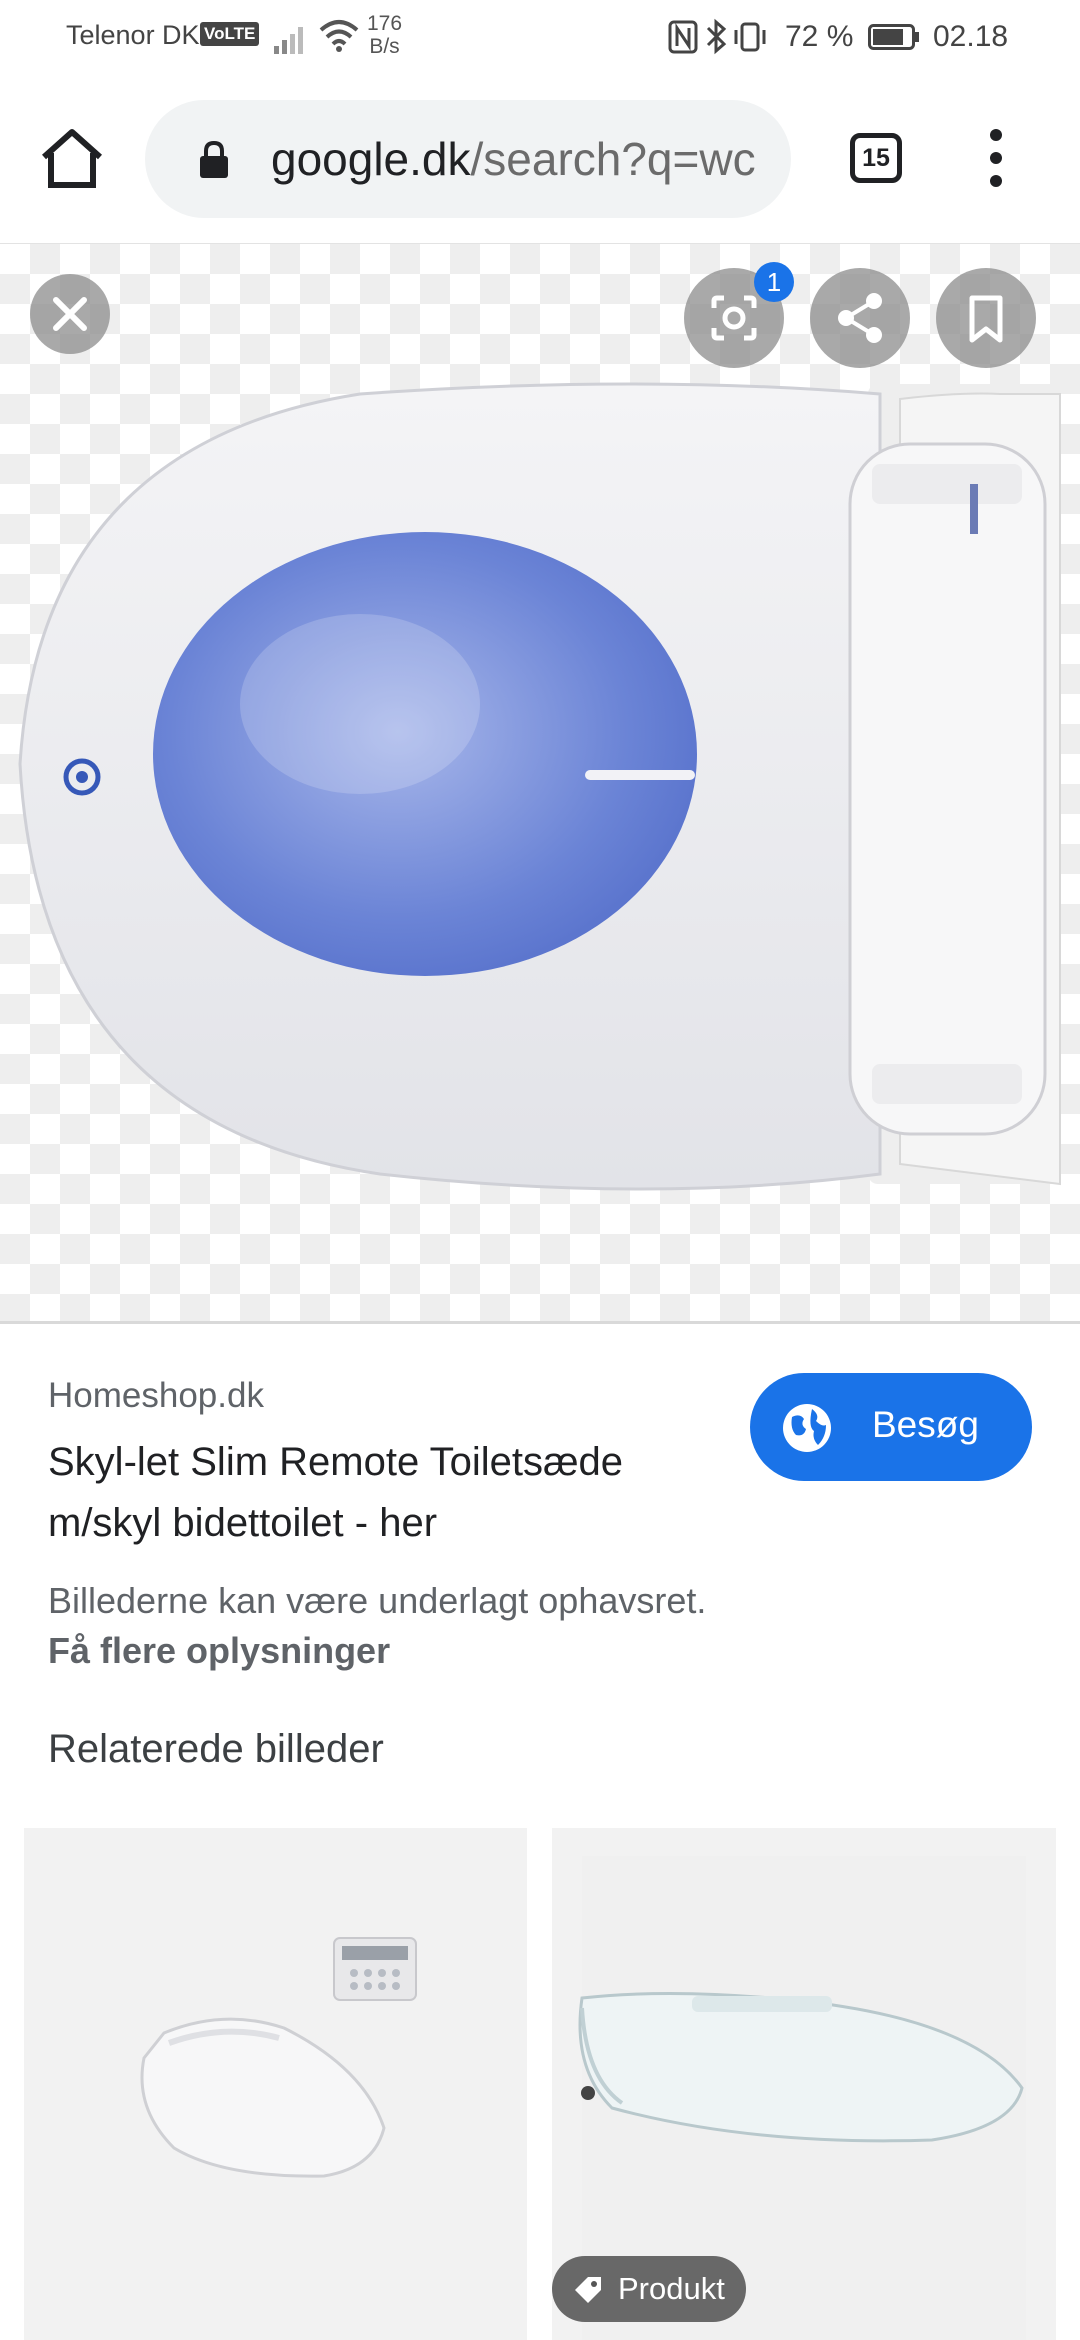  I want to click on system-icons, so click(717, 36).